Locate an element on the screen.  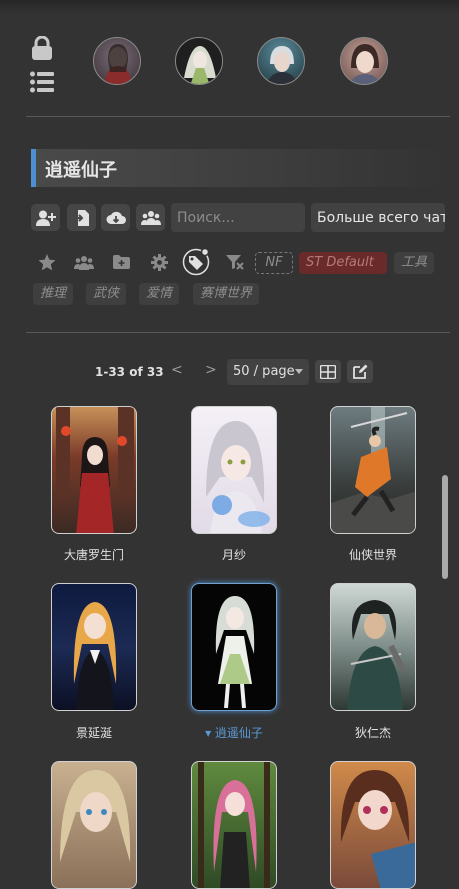
folder-icon is located at coordinates (121, 262).